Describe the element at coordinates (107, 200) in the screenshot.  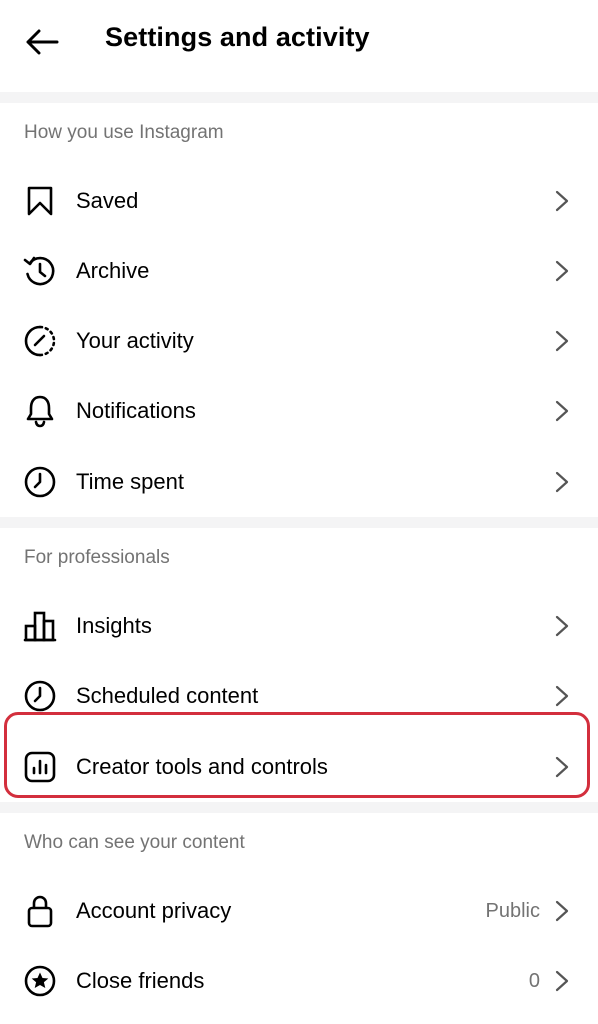
I see `menu-item-label: Saved` at that location.